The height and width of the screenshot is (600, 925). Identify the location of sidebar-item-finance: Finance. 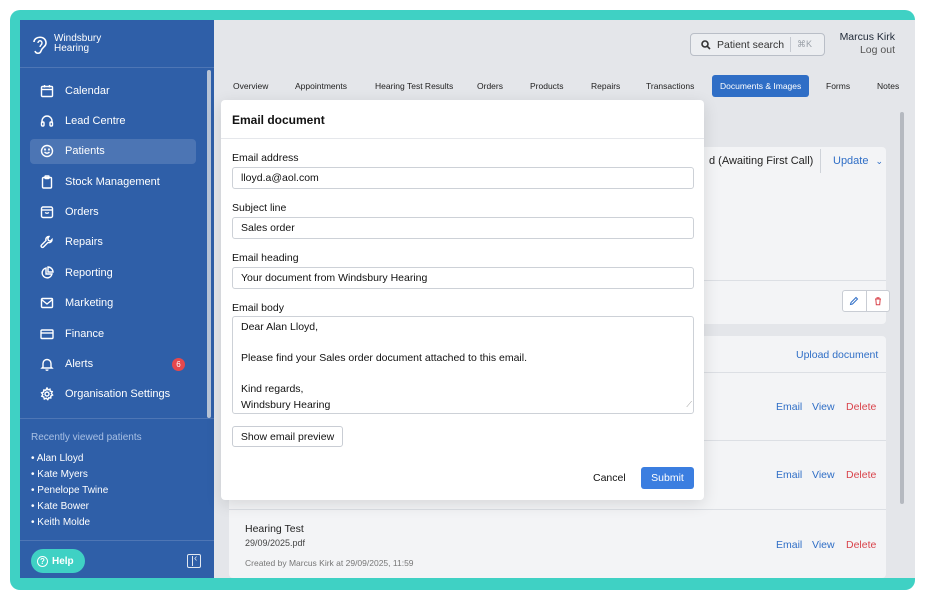
(113, 333).